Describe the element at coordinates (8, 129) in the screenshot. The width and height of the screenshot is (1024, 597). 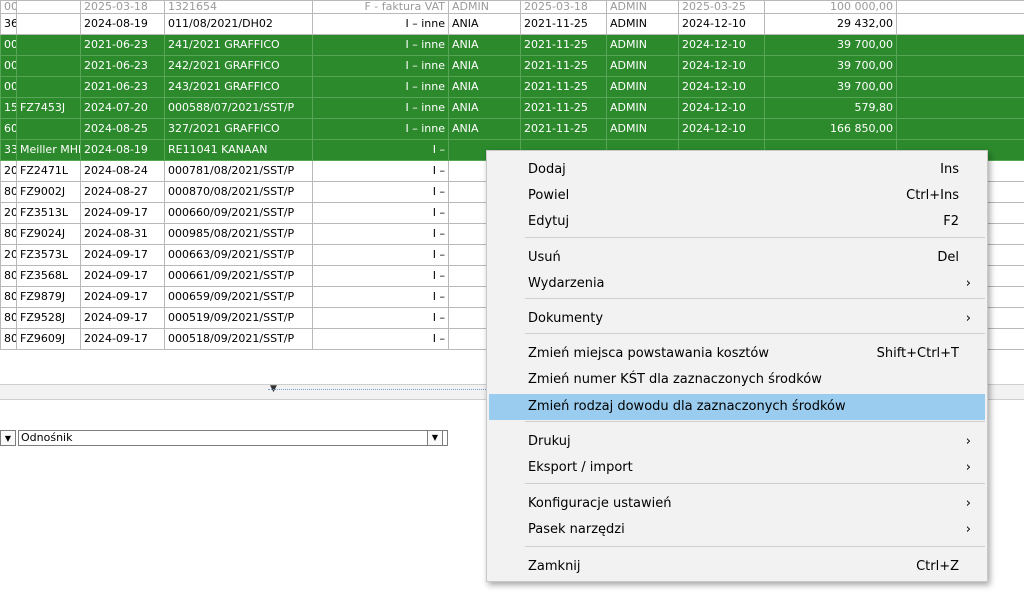
I see `table-cell: 60` at that location.